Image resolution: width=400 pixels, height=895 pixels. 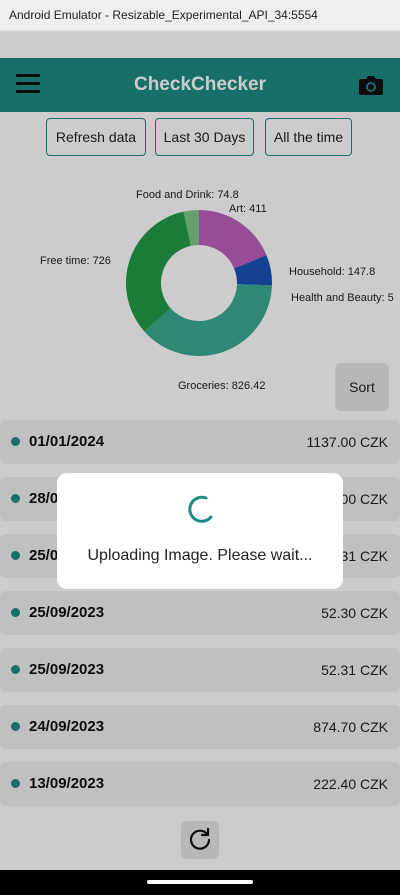 I want to click on navigation-bar, so click(x=200, y=882).